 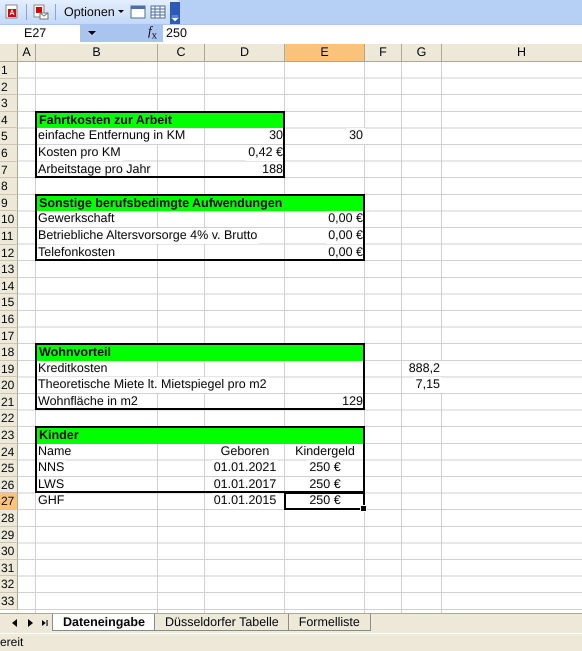 What do you see at coordinates (356, 136) in the screenshot?
I see `cell-value: 30` at bounding box center [356, 136].